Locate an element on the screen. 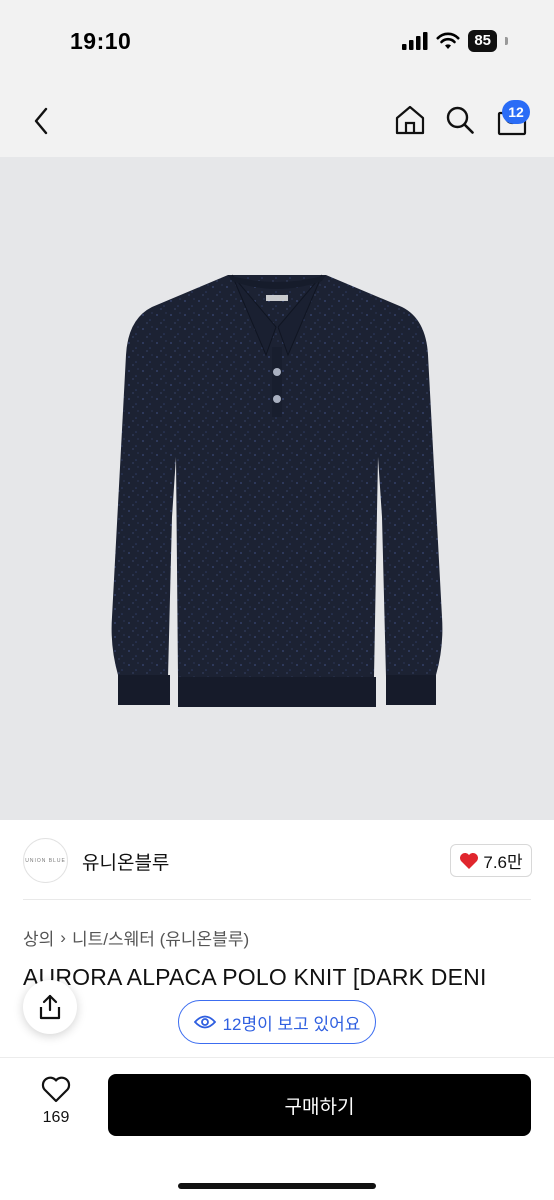 This screenshot has width=554, height=1200. top-nav is located at coordinates (277, 120).